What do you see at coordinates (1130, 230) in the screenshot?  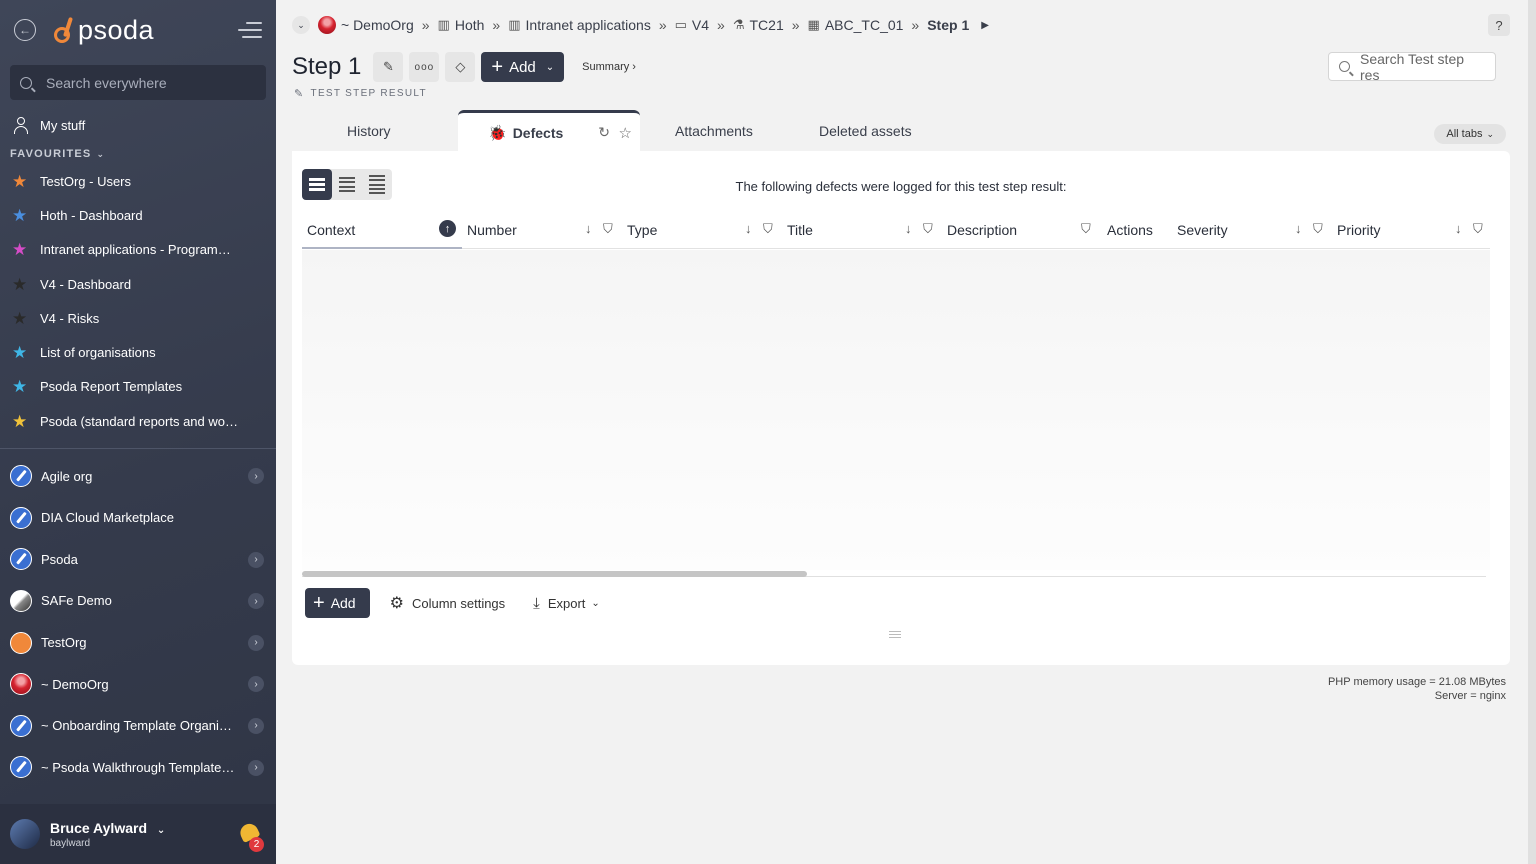 I see `column-header-actions: Actions` at bounding box center [1130, 230].